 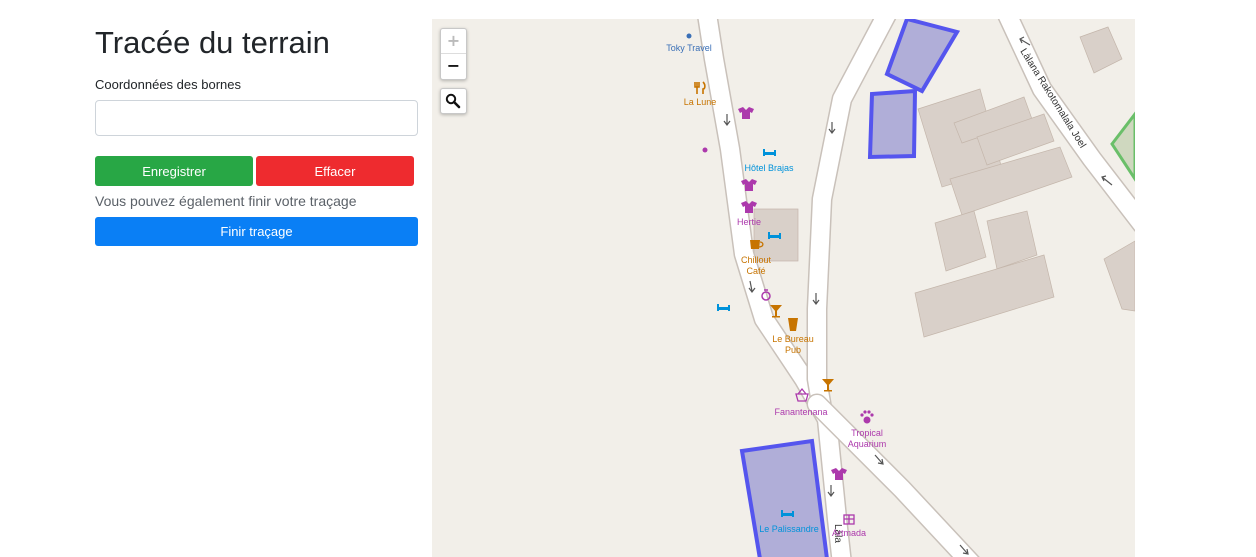 I want to click on save-button: Enregistrer, so click(x=174, y=171).